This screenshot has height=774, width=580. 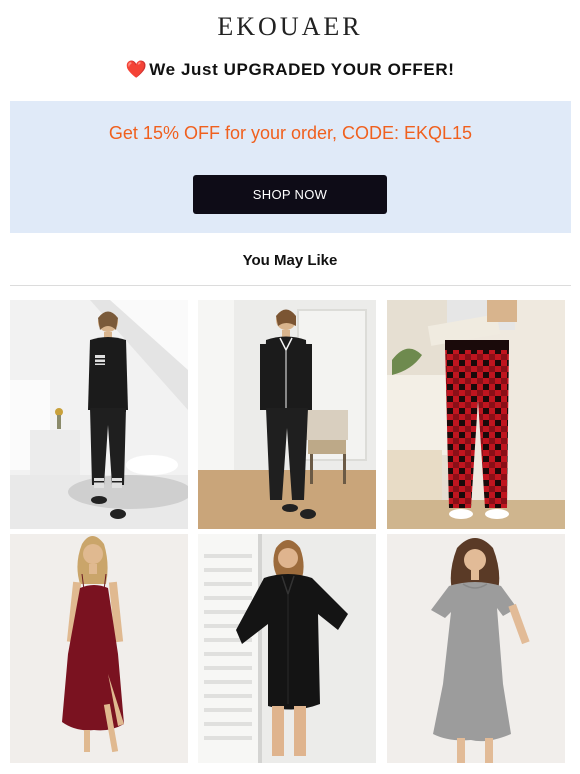 What do you see at coordinates (290, 133) in the screenshot?
I see `offer-code-text: Get 15% OFF for your order, CODE: EKQL15` at bounding box center [290, 133].